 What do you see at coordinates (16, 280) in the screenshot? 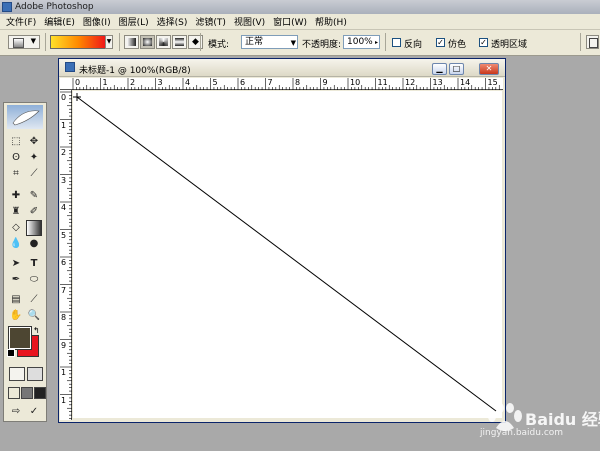
I see `pen-tool-icon: ✒` at bounding box center [16, 280].